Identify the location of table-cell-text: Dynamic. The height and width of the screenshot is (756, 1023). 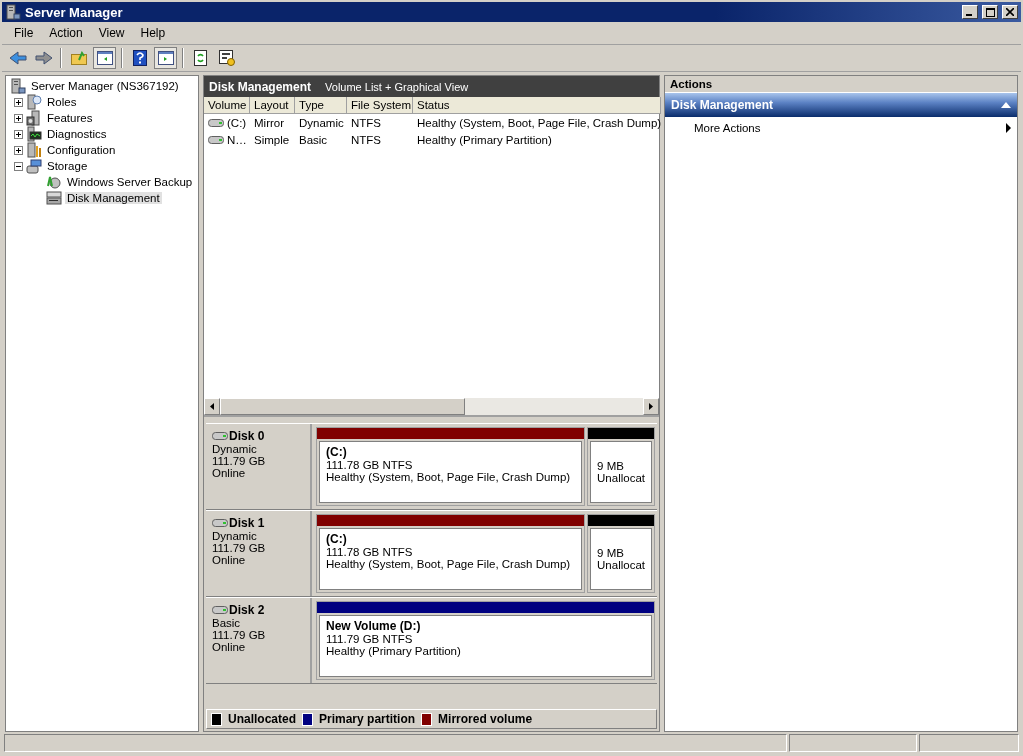
(321, 123).